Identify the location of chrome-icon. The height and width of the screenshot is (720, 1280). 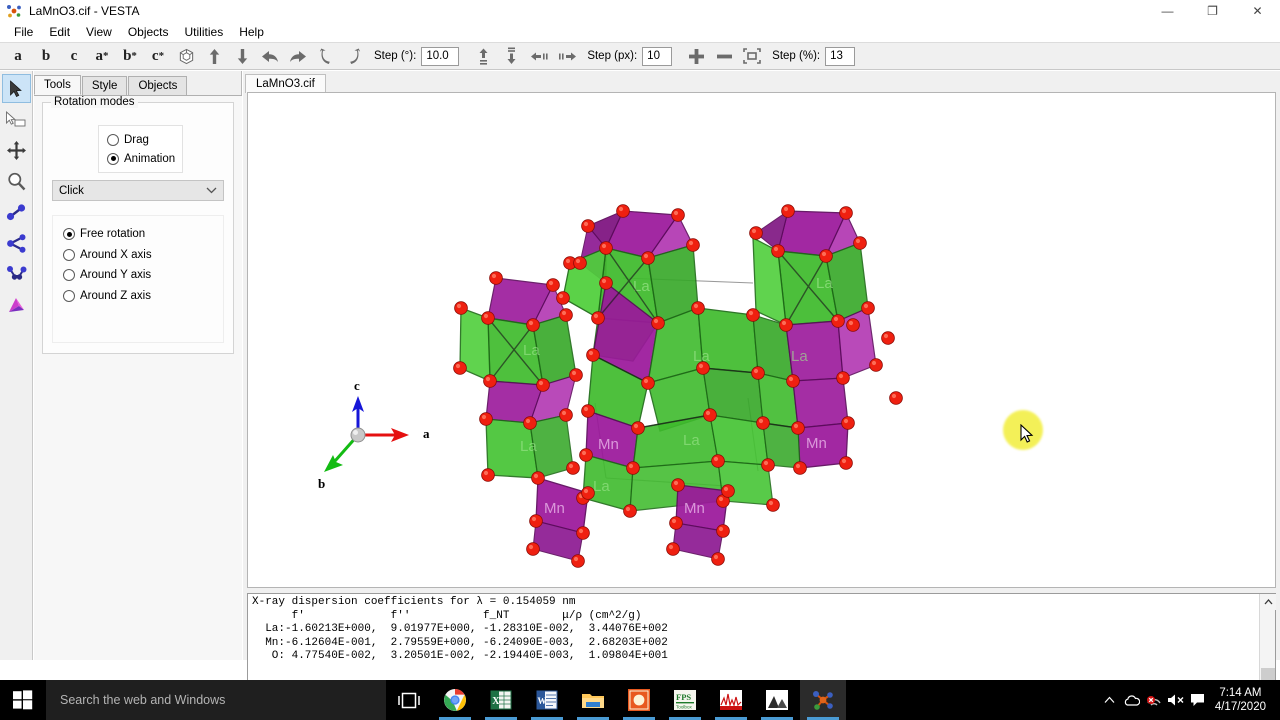
(455, 700).